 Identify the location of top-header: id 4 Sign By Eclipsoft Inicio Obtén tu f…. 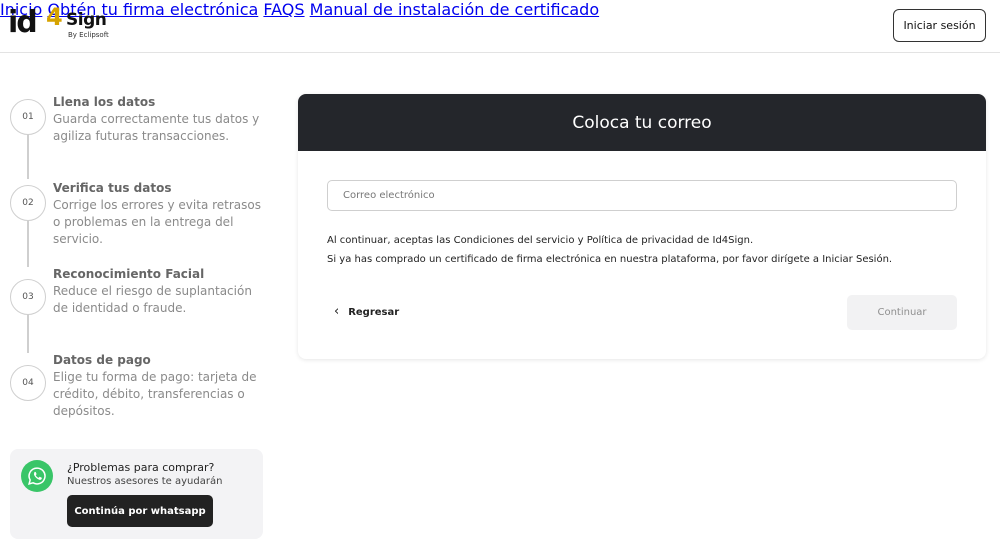
(500, 26).